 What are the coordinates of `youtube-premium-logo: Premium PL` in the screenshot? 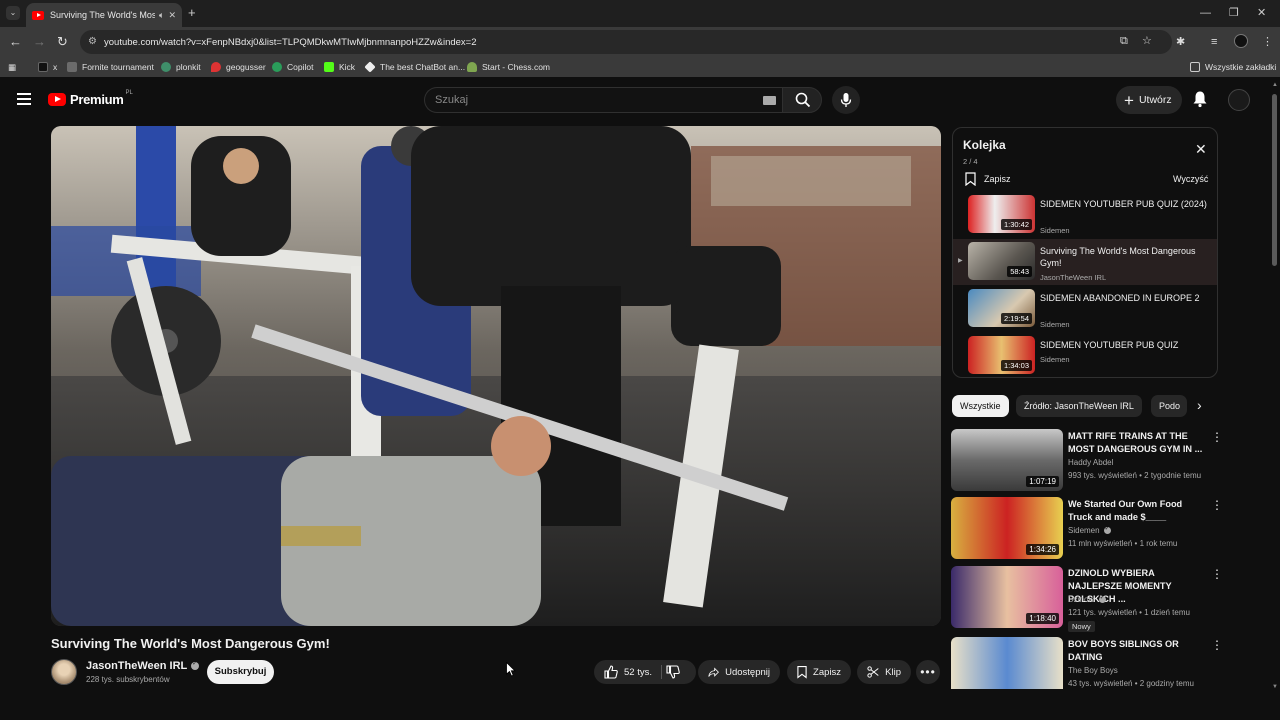 It's located at (90, 98).